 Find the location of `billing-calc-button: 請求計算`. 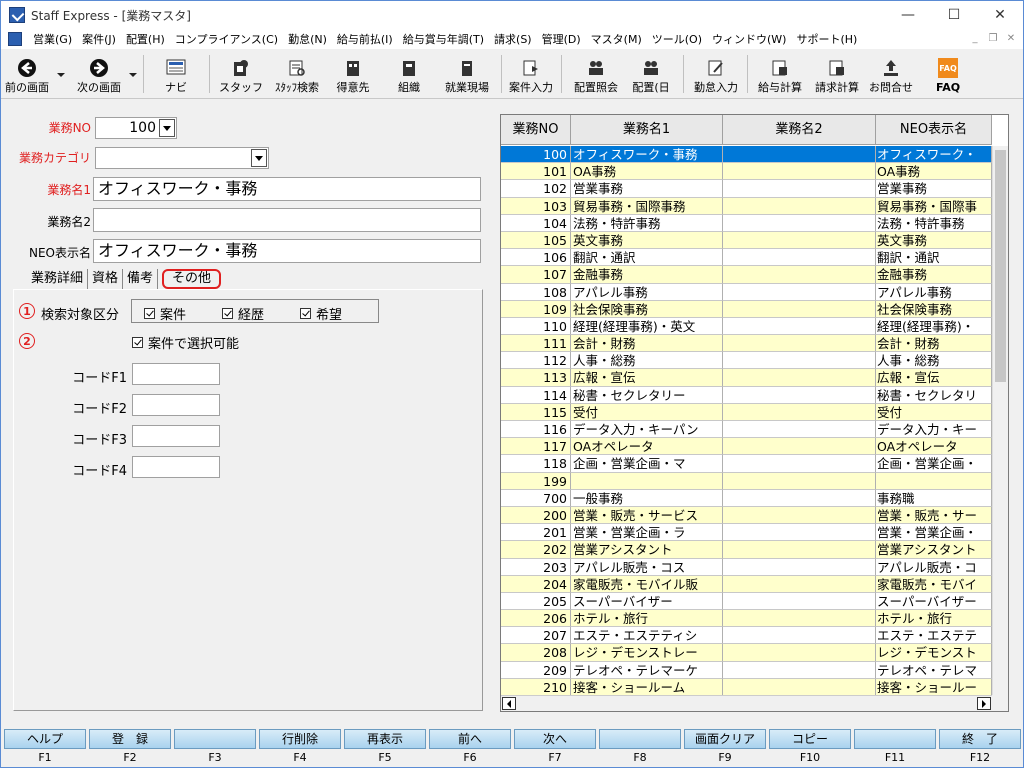

billing-calc-button: 請求計算 is located at coordinates (837, 74).